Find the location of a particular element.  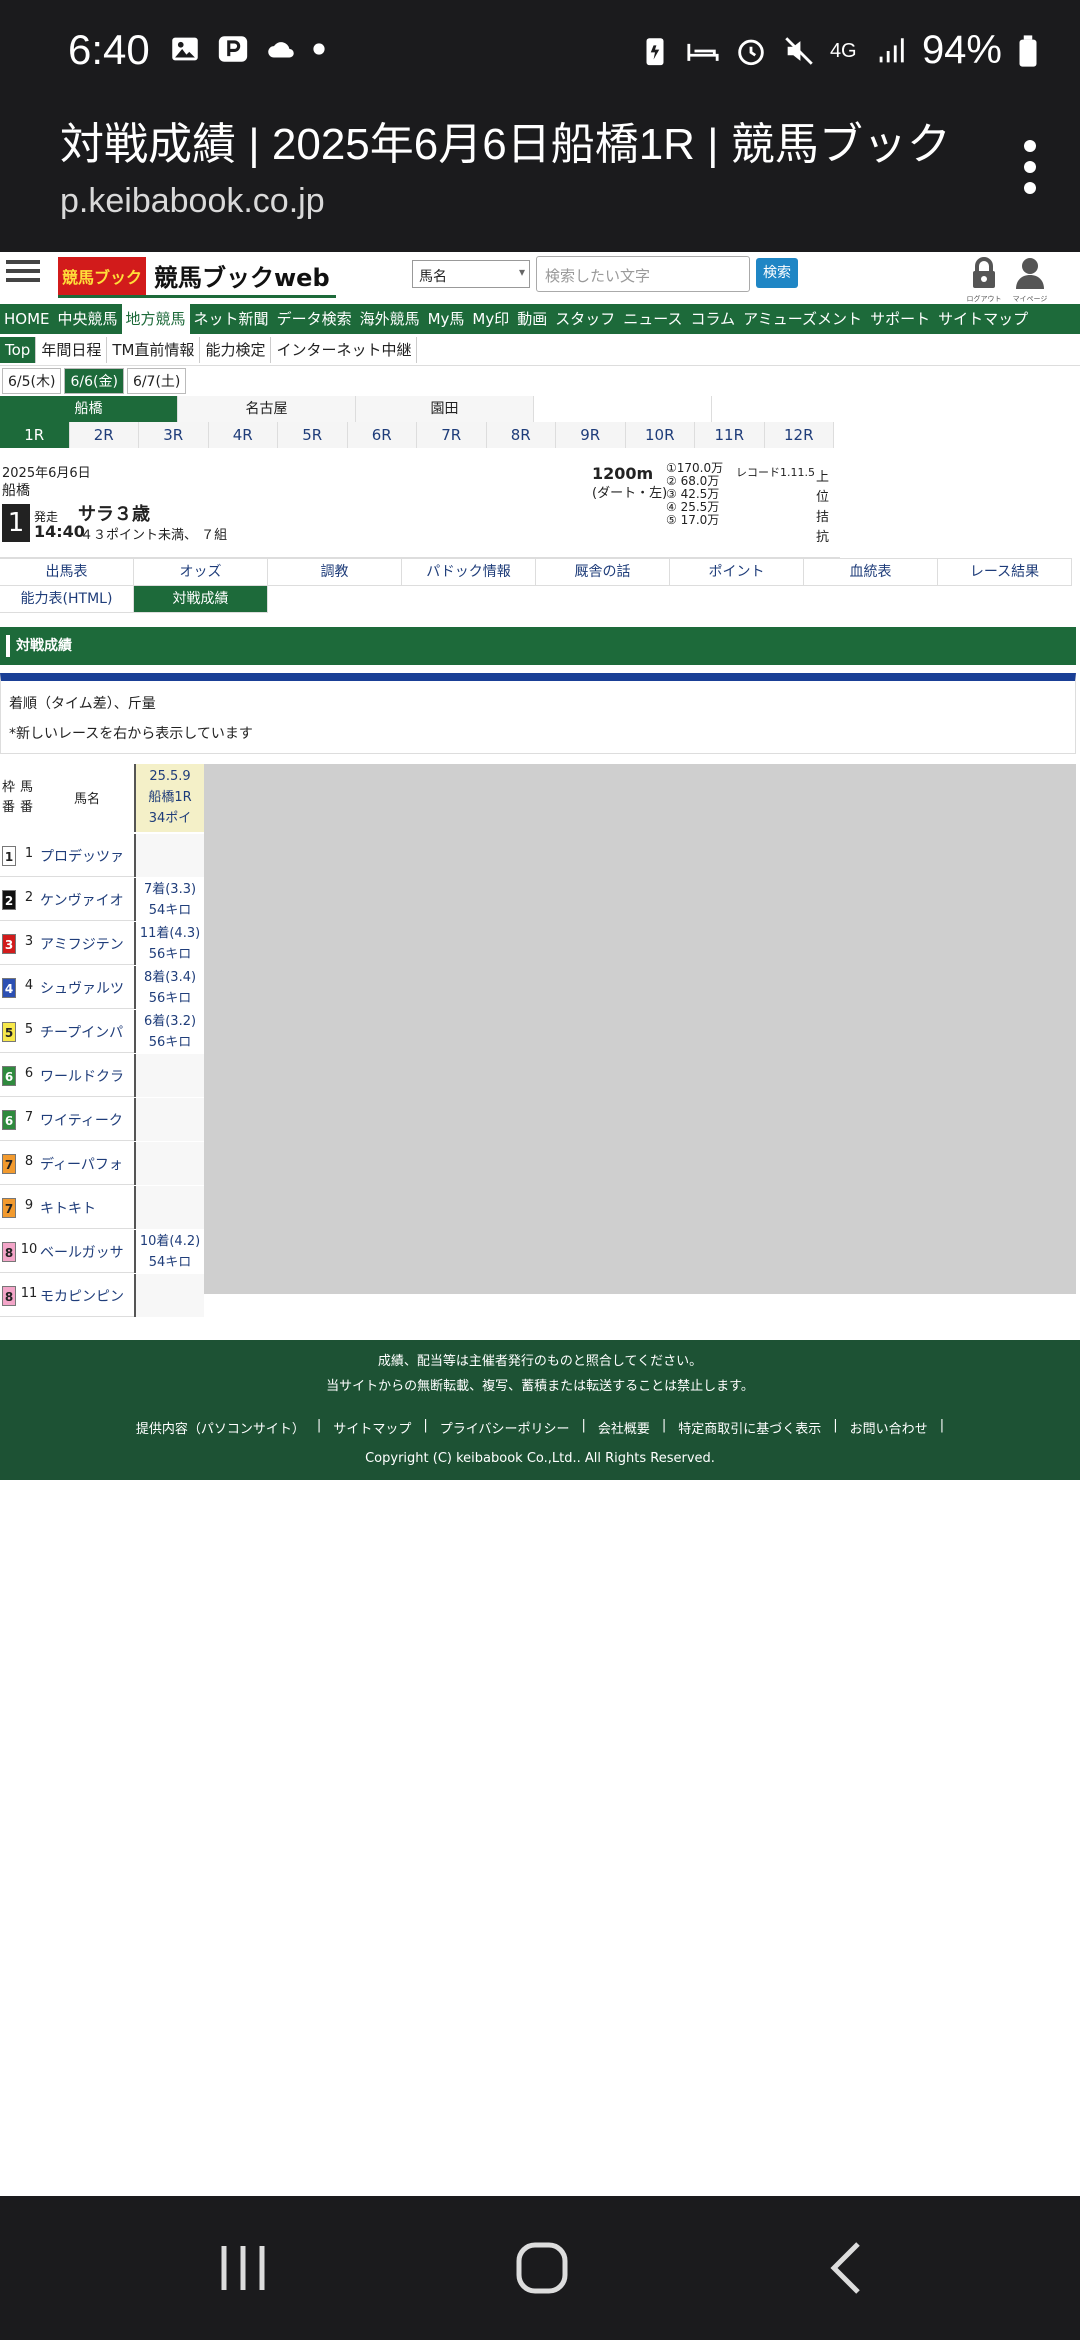

subnav-ability-test: 能力検定 is located at coordinates (236, 349).